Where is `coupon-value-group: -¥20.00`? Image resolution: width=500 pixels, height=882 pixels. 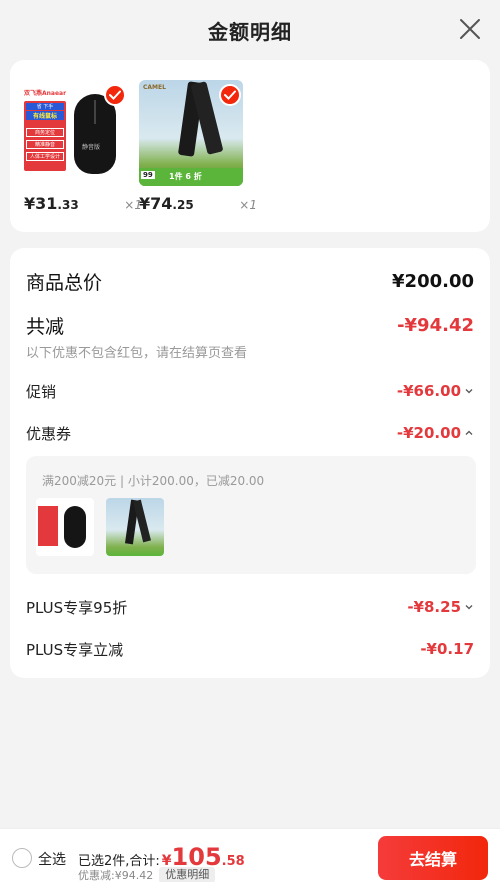
coupon-value-group: -¥20.00 is located at coordinates (435, 433).